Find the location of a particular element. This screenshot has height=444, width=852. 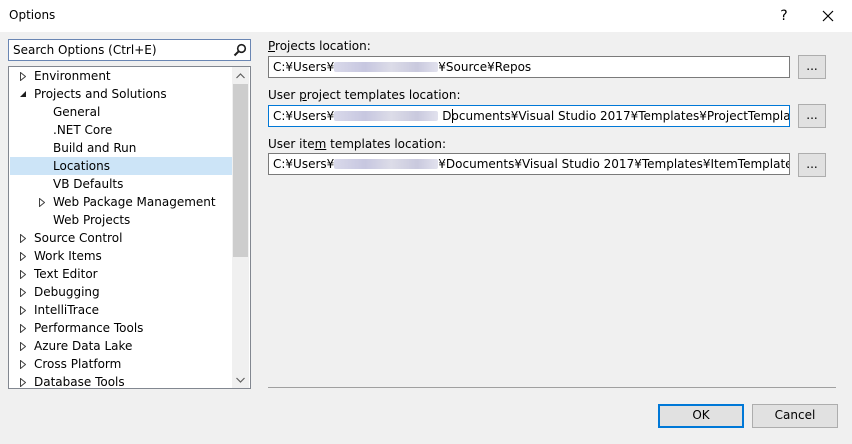

tree-item-source-control: Source Control is located at coordinates (121, 238).